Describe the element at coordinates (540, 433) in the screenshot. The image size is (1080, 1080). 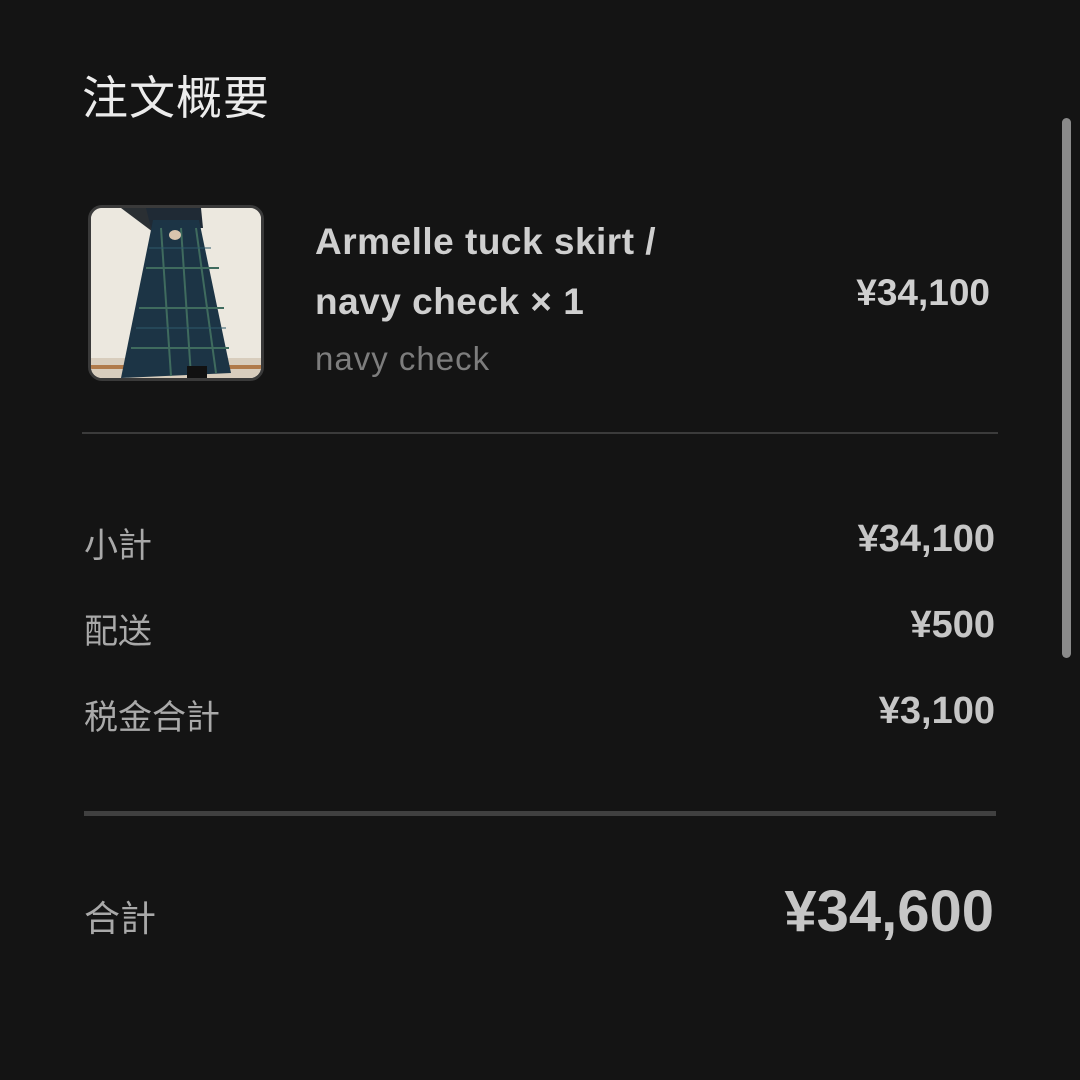
I see `divider` at that location.